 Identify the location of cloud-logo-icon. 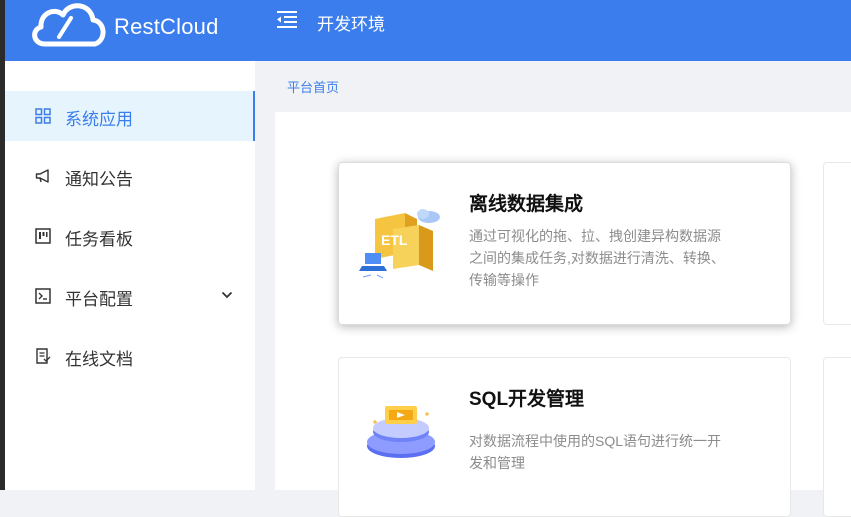
(69, 25).